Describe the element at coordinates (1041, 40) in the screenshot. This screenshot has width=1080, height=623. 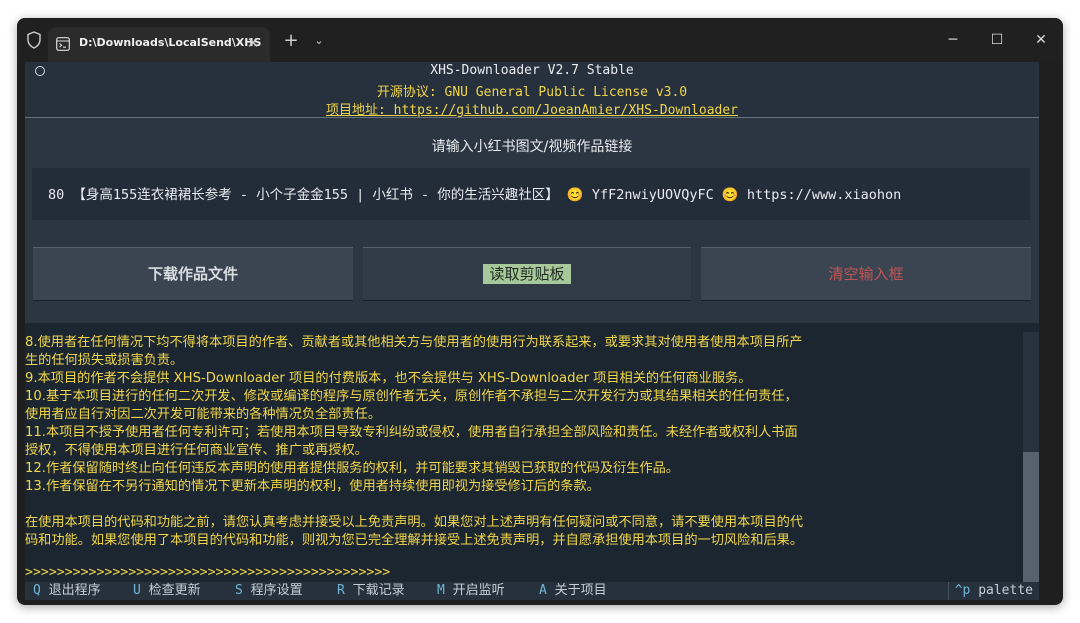
I see `close-button: ✕` at that location.